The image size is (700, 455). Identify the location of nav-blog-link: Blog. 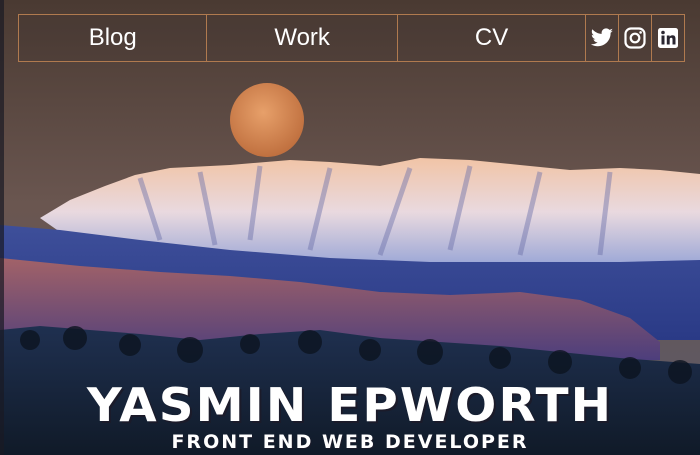
(113, 38).